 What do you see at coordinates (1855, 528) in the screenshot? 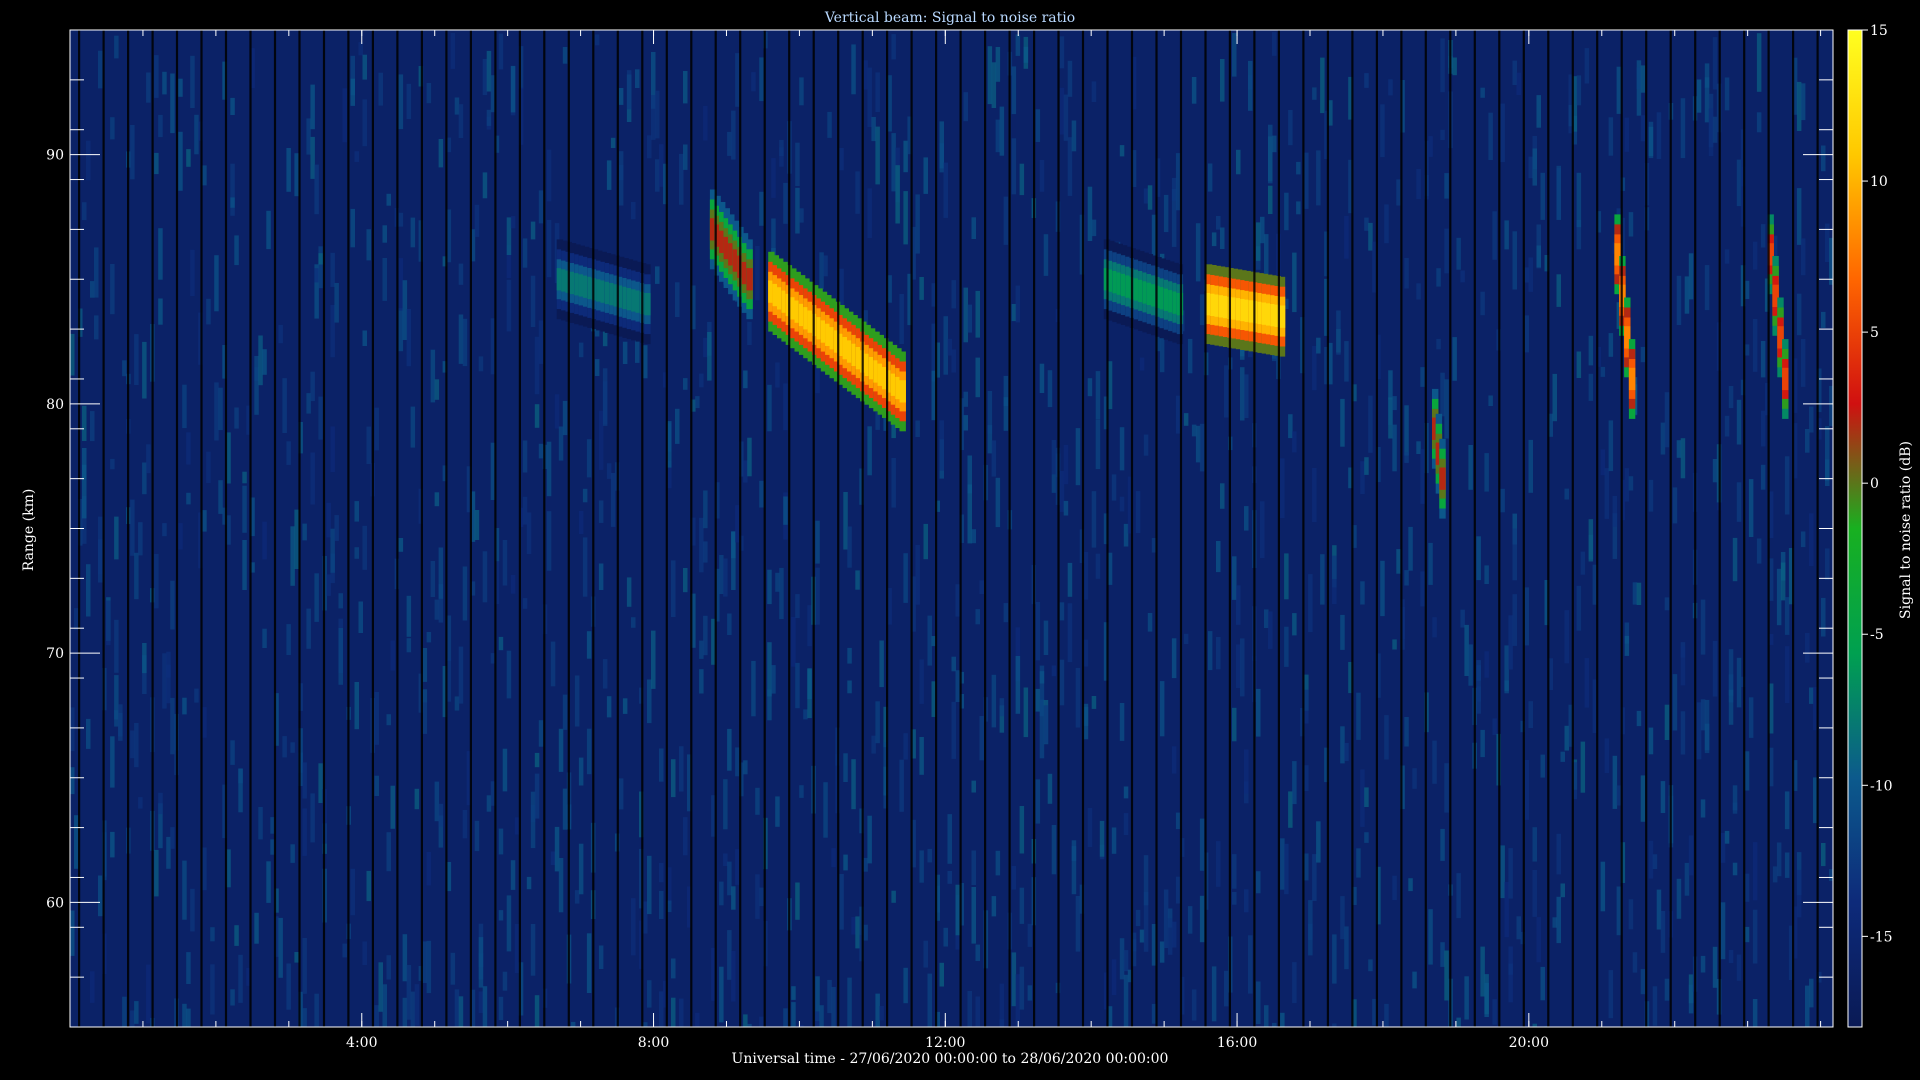
I see `colorbar-scale` at bounding box center [1855, 528].